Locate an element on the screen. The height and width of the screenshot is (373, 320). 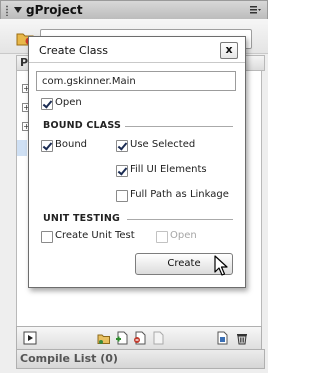
panel-titlebar: gProject is located at coordinates (134, 10).